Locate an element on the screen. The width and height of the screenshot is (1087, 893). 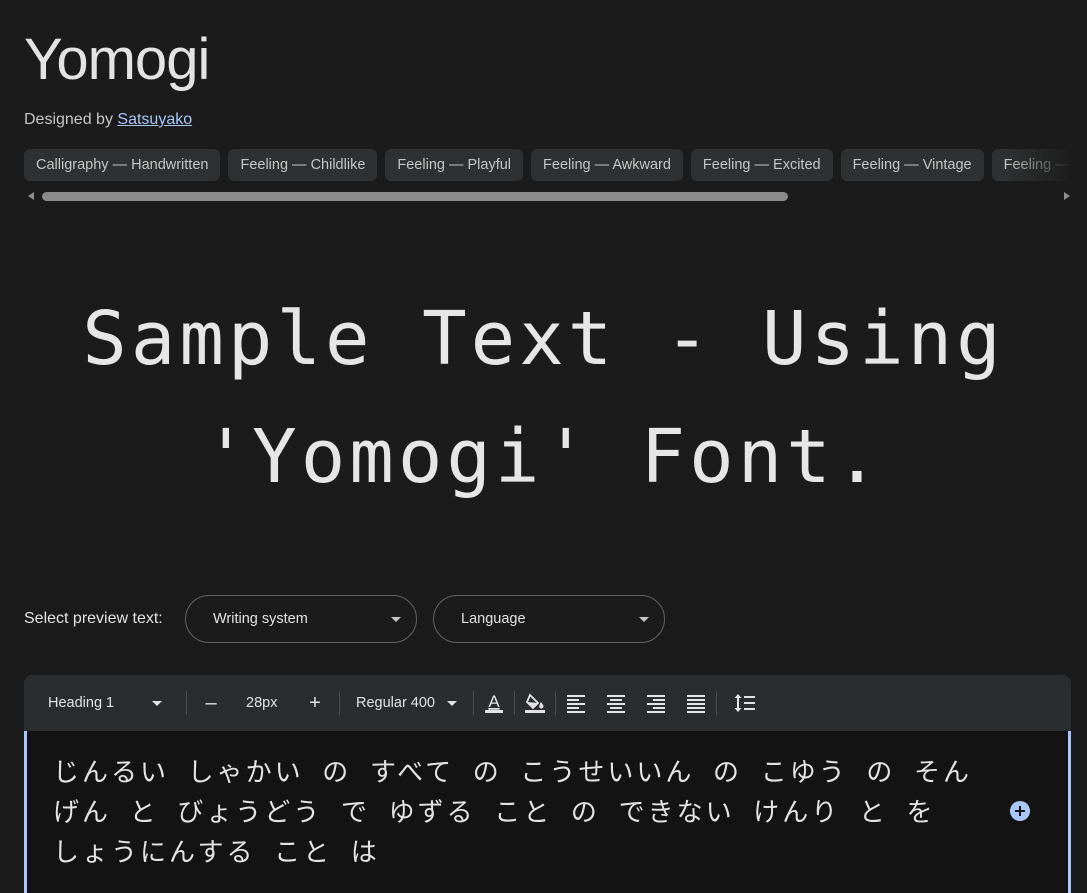
align-right-icon is located at coordinates (656, 703).